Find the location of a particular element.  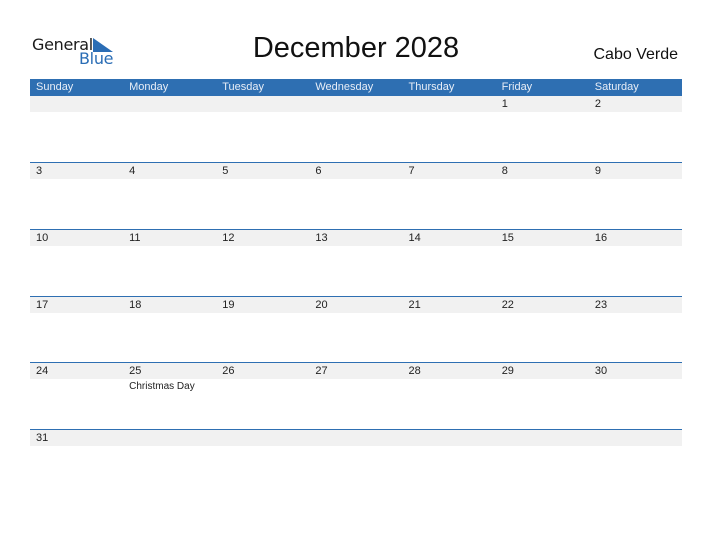

day-number: 31 is located at coordinates (42, 438).